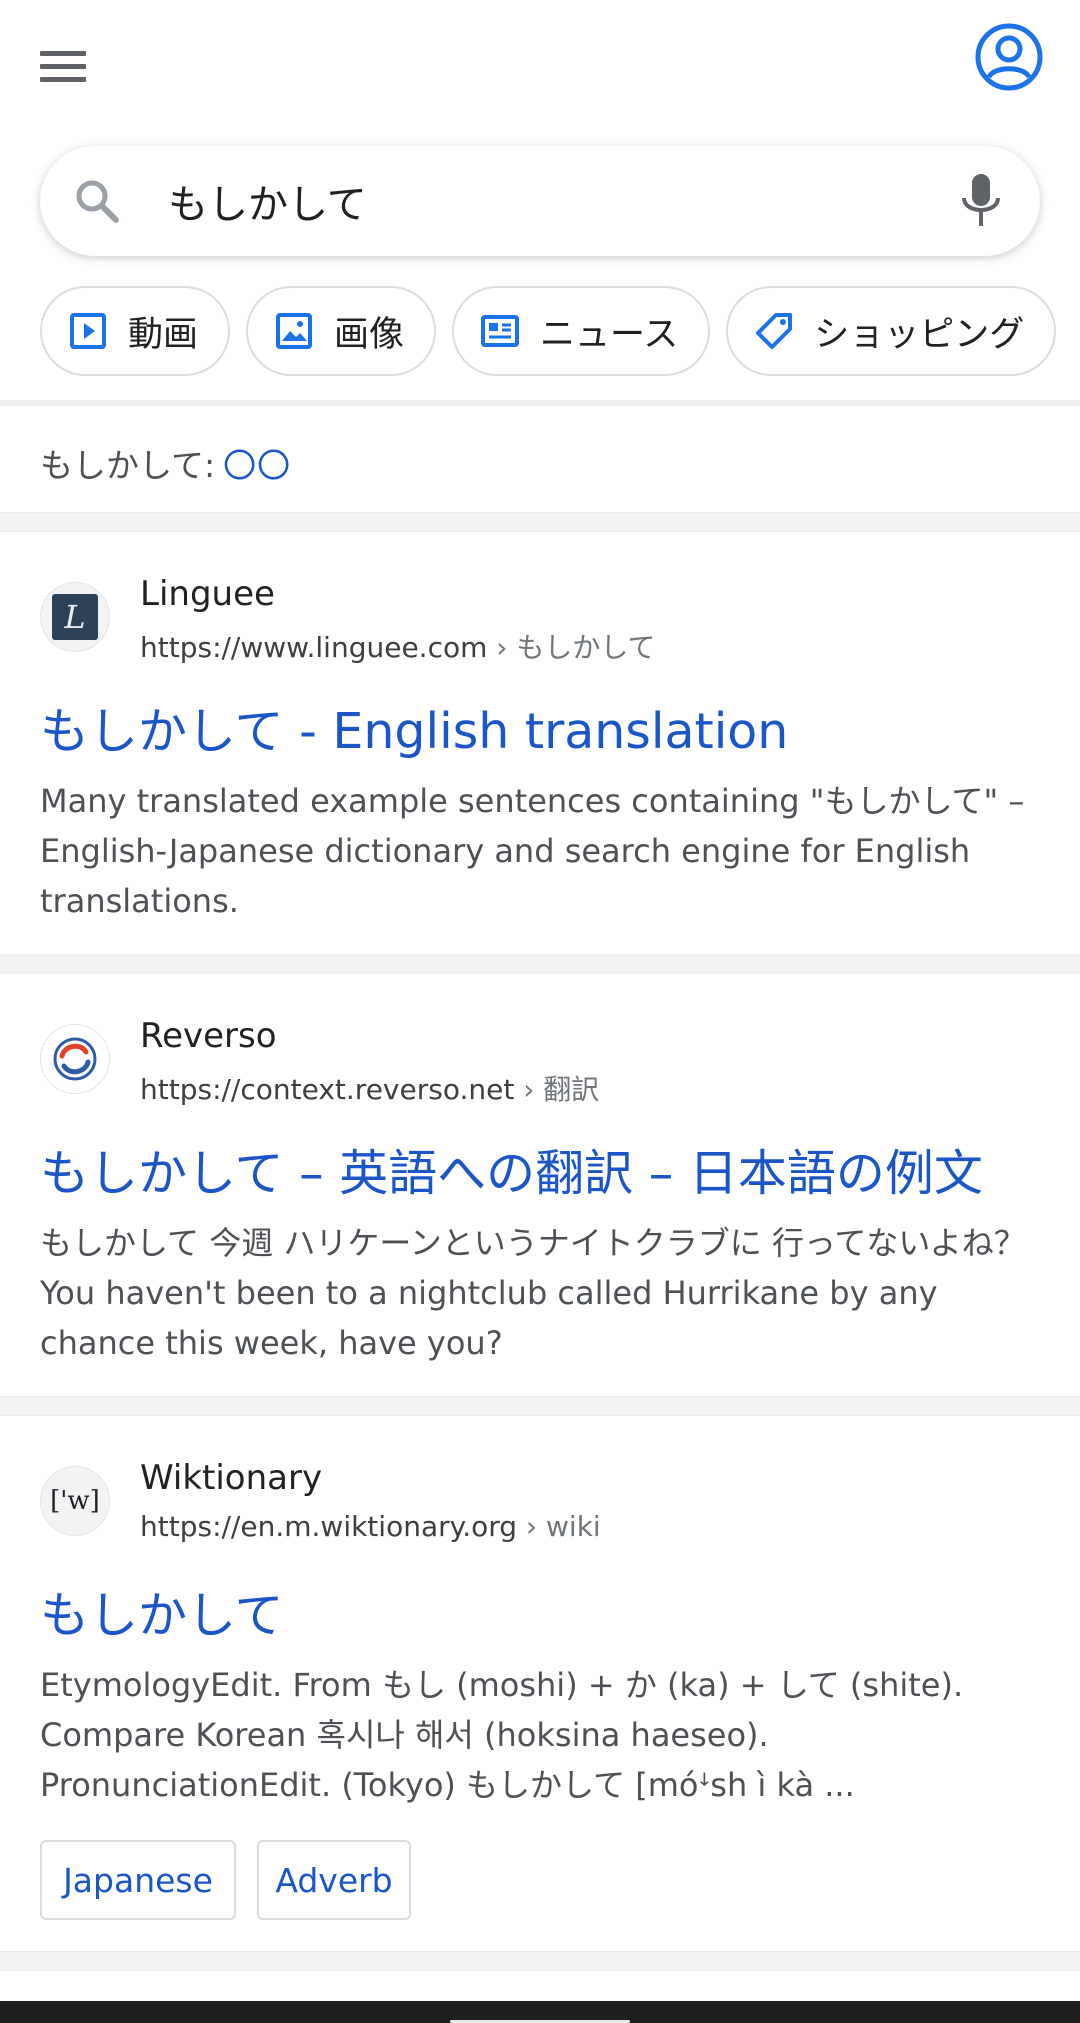 This screenshot has width=1080, height=2023. Describe the element at coordinates (981, 201) in the screenshot. I see `microphone-icon` at that location.